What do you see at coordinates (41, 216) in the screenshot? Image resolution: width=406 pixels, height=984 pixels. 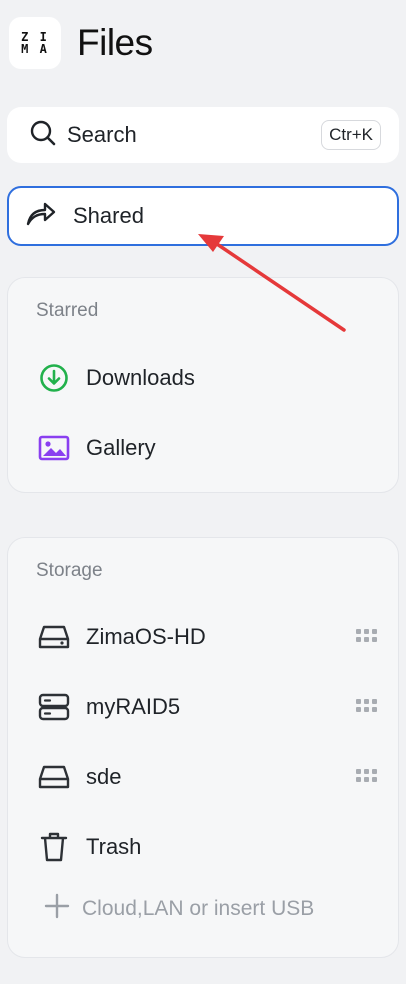 I see `share-arrow-icon` at bounding box center [41, 216].